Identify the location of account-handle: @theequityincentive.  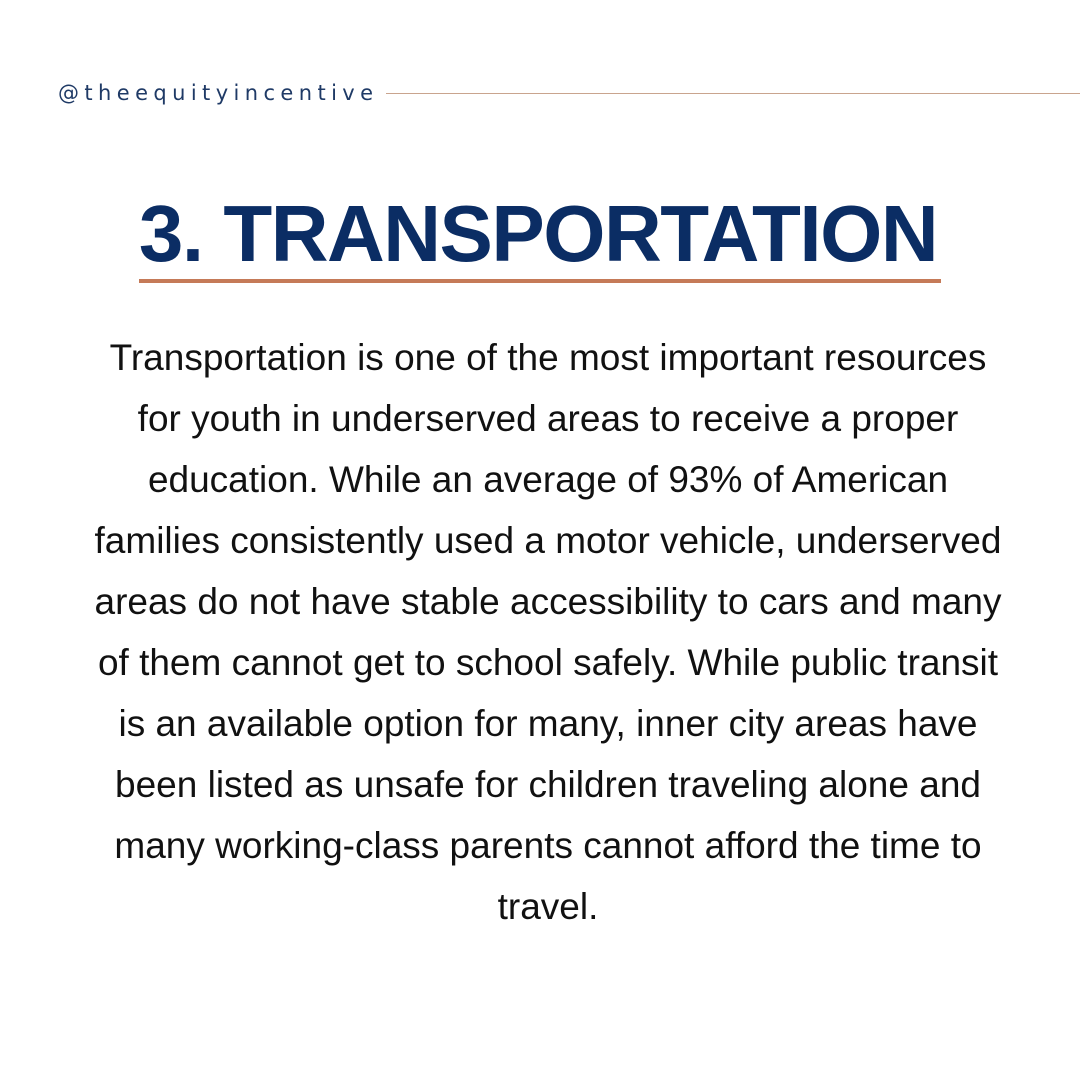
(218, 93).